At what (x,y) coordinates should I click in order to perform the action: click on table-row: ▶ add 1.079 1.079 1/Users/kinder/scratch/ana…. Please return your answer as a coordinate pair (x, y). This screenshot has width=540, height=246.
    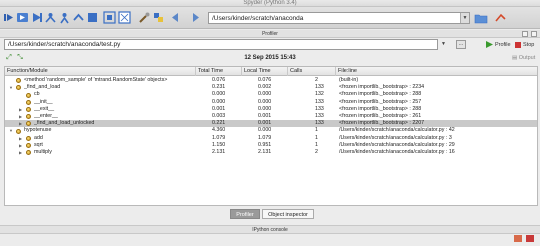
    Looking at the image, I should click on (271, 138).